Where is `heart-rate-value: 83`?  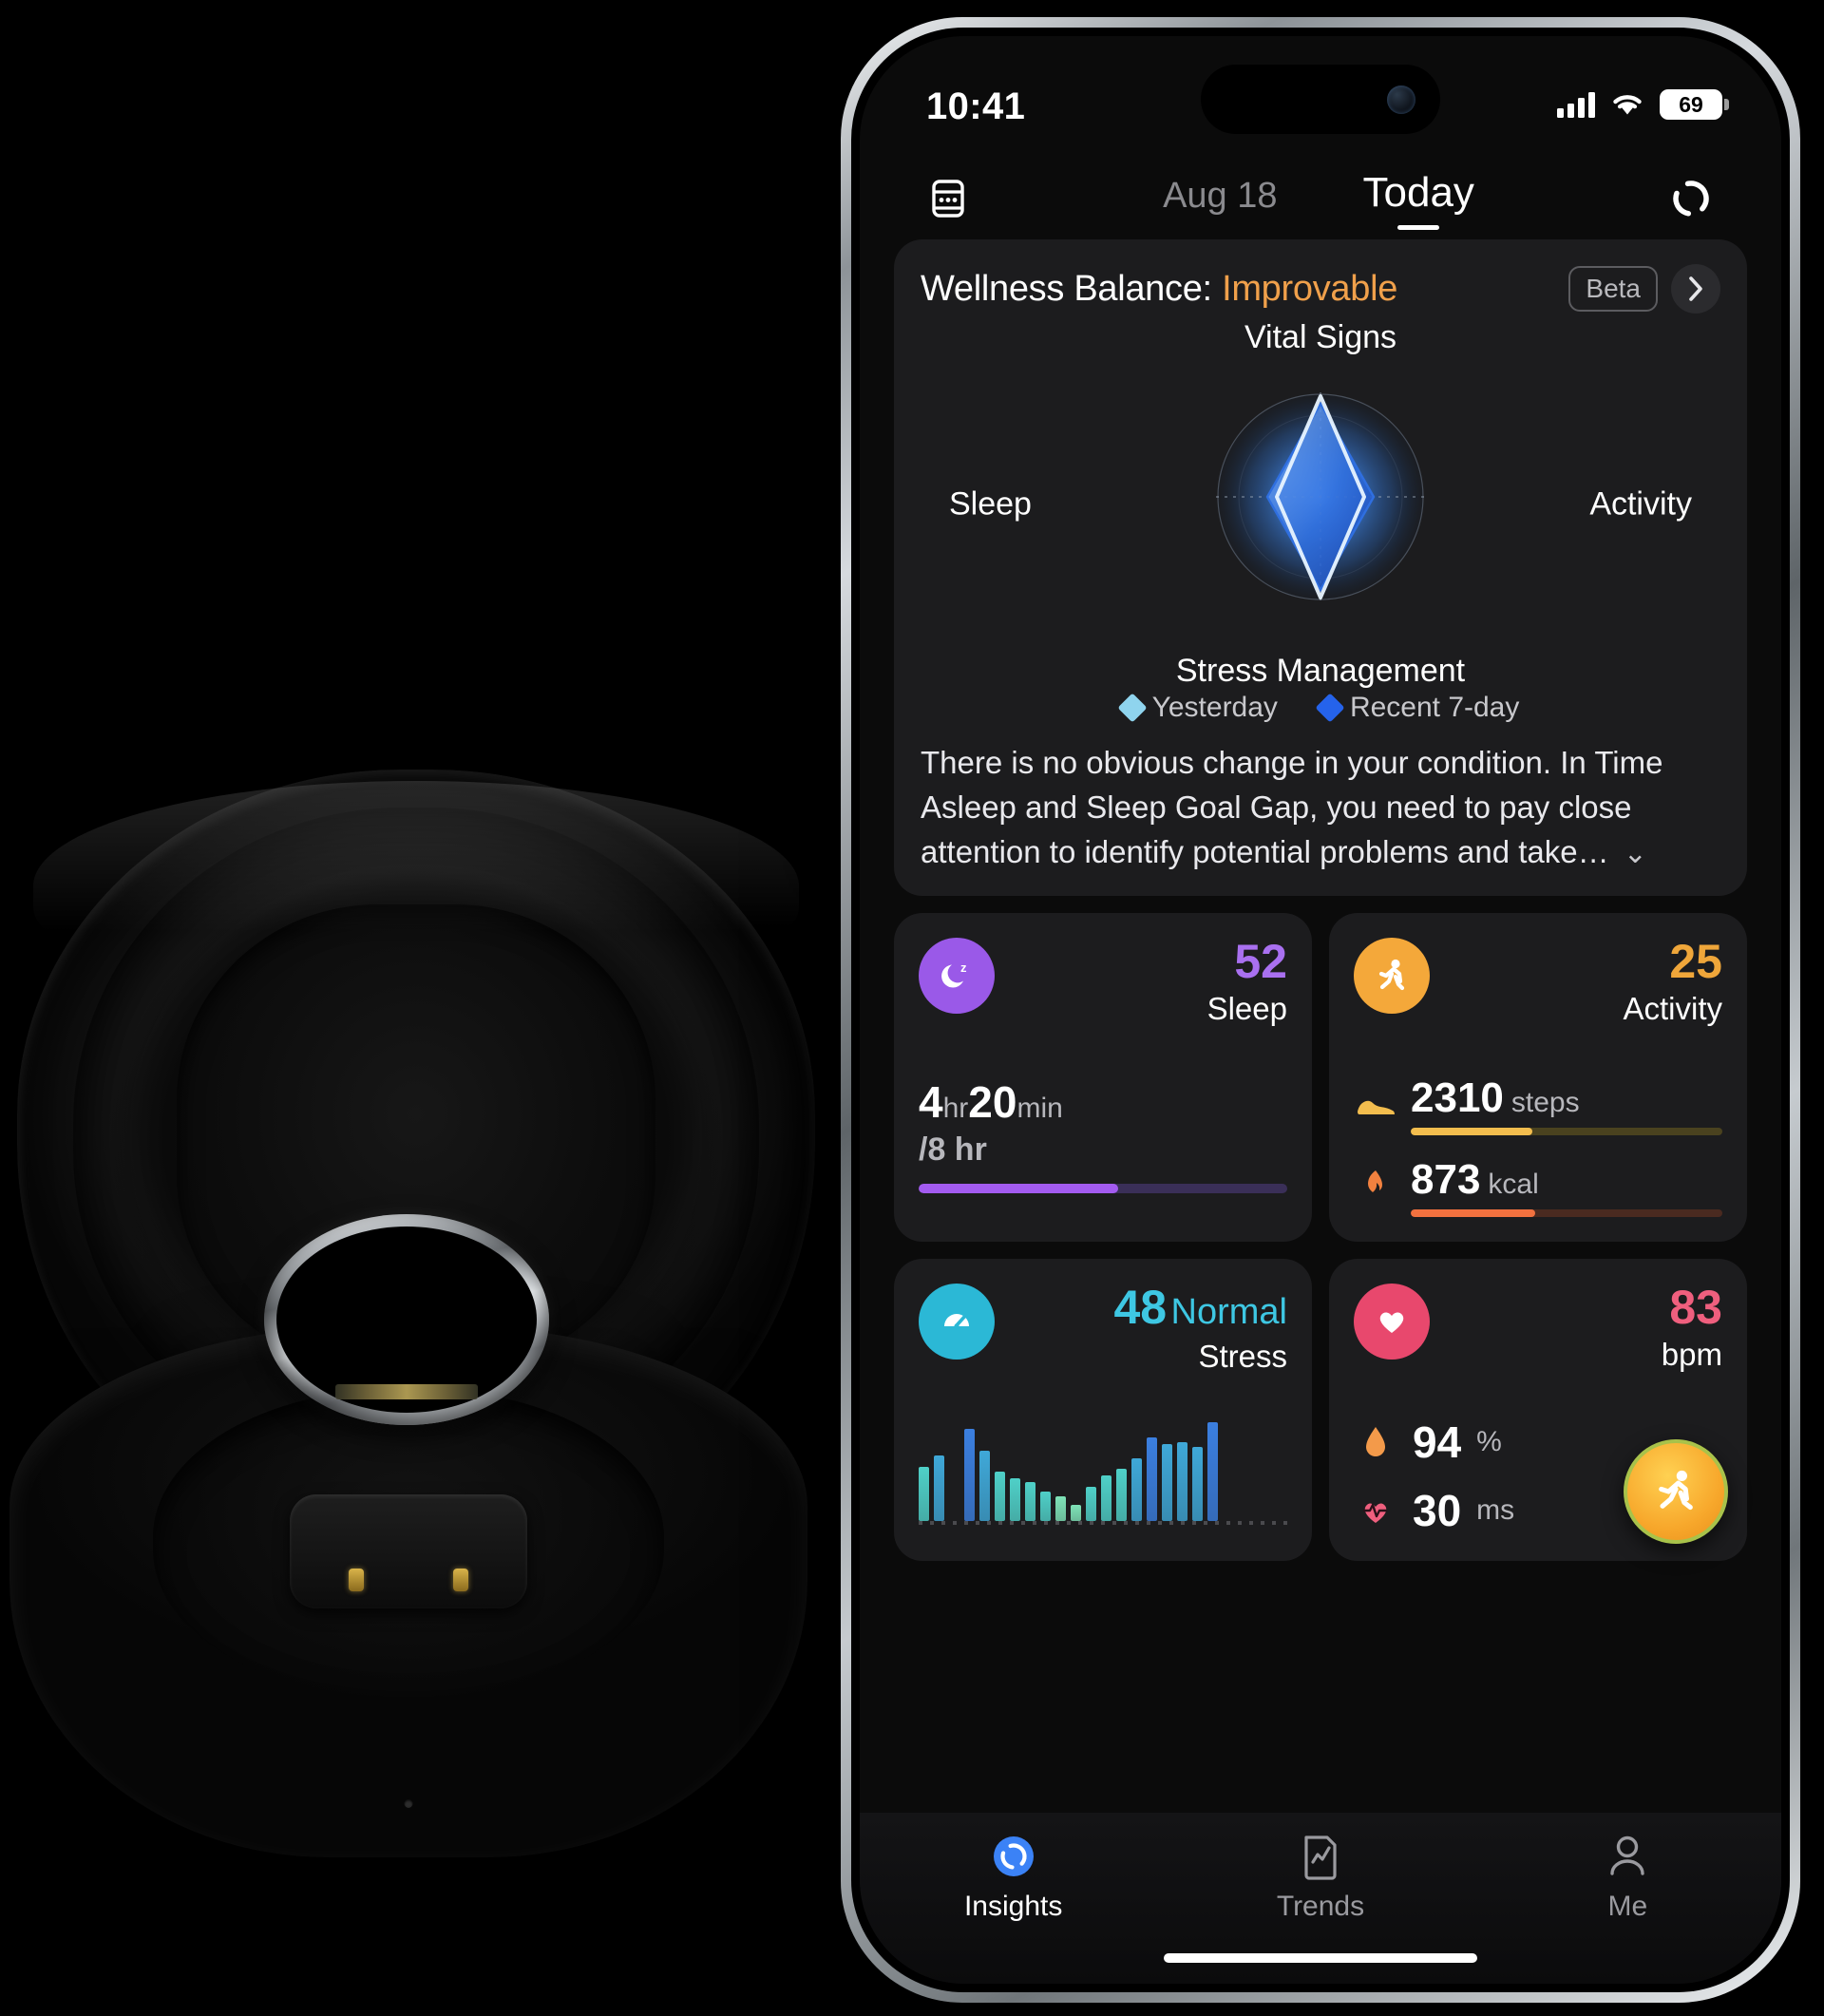
heart-rate-value: 83 is located at coordinates (1695, 1307).